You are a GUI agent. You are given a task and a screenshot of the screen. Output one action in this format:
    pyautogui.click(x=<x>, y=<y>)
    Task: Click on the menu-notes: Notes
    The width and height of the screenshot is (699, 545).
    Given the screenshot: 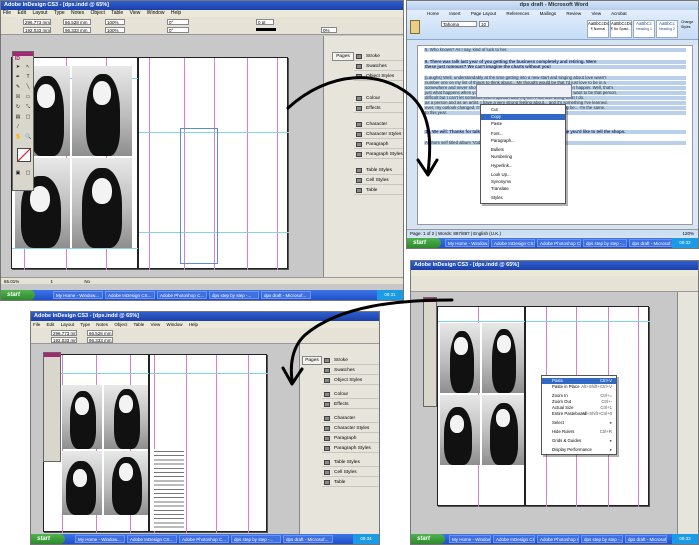 What is the action you would take?
    pyautogui.click(x=102, y=324)
    